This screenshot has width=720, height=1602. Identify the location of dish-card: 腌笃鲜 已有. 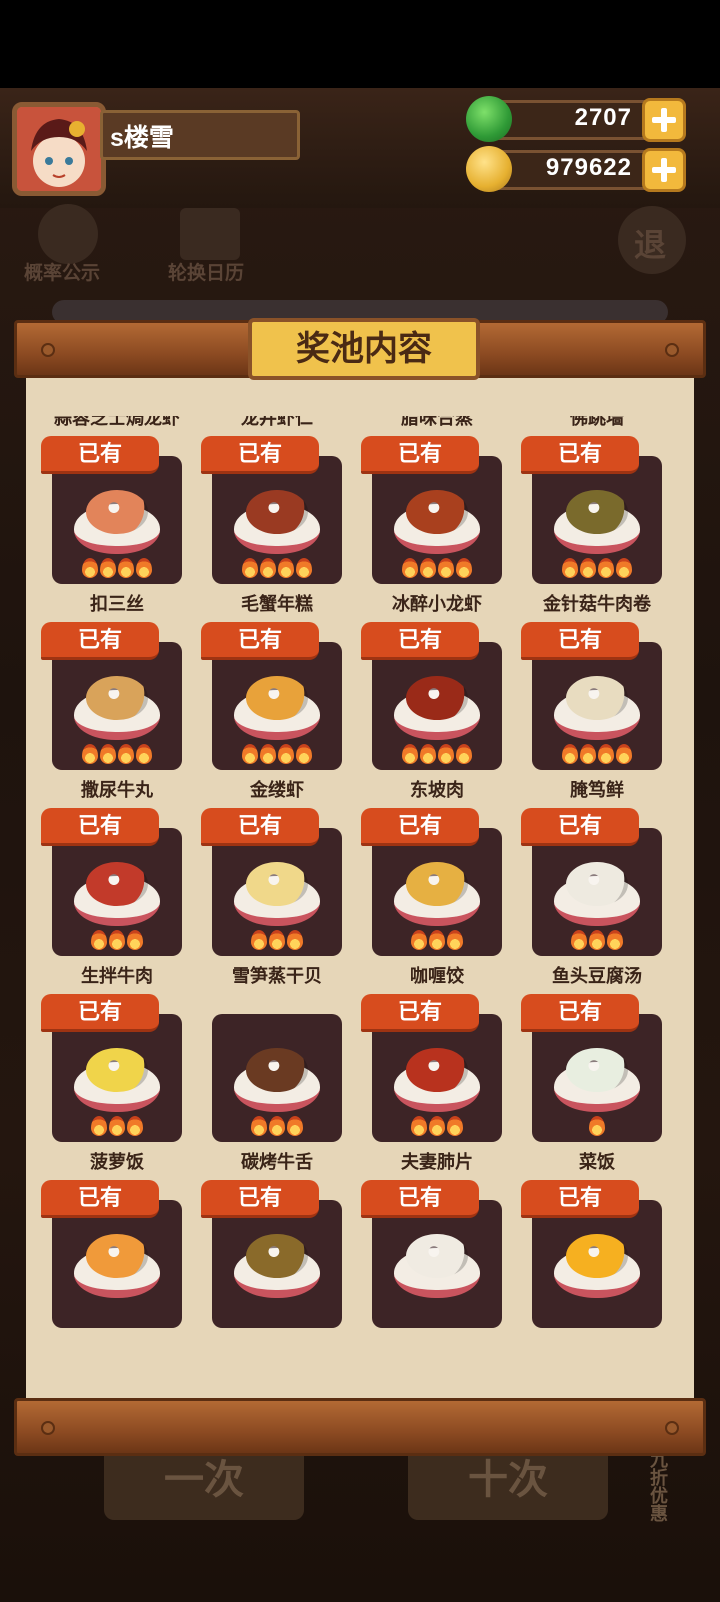
(596, 717).